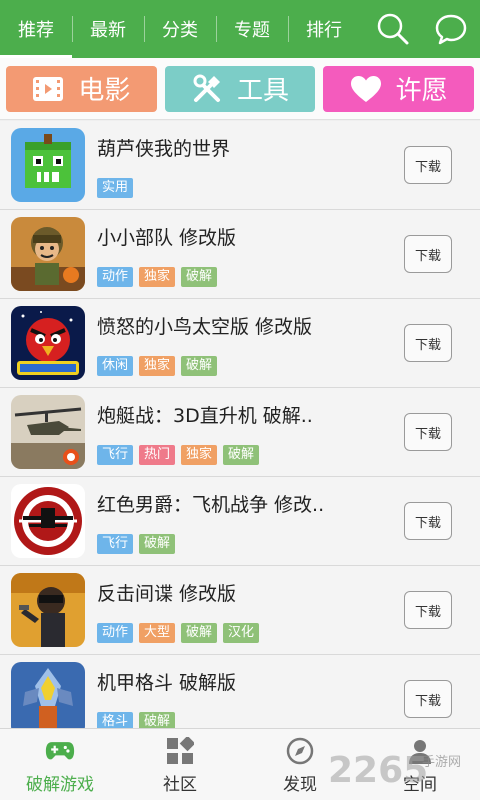 The height and width of the screenshot is (800, 480). I want to click on bottom-tab-label: 社区, so click(180, 784).